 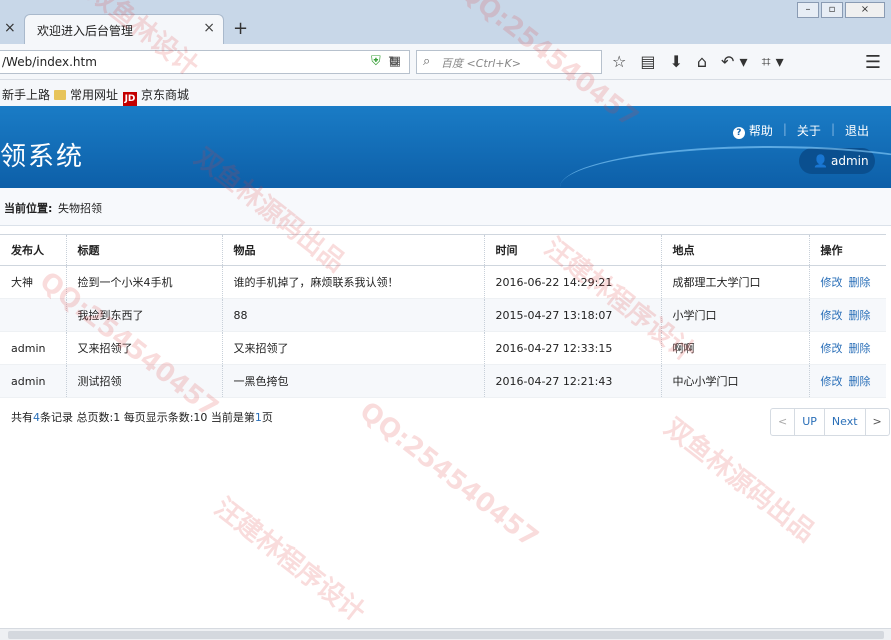 I want to click on cell-title: 测试招领, so click(x=143, y=381).